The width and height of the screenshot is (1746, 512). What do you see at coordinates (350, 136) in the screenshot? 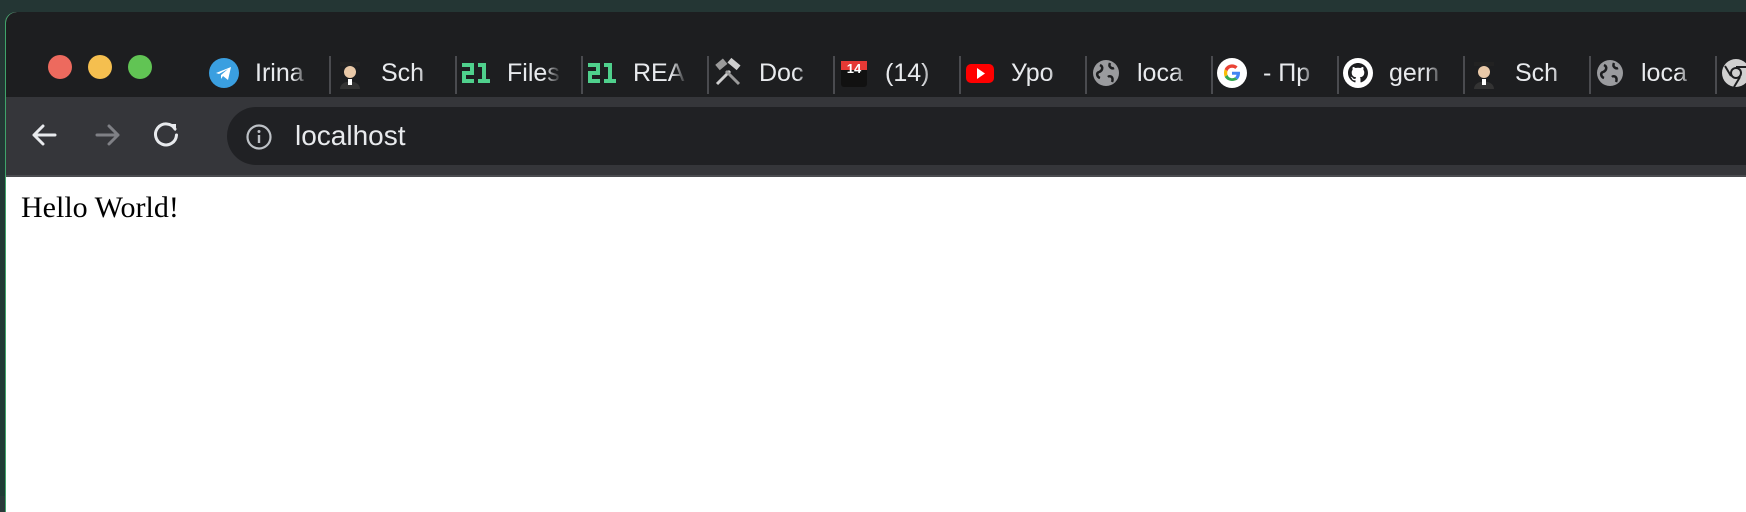
I see `address-text: localhost` at bounding box center [350, 136].